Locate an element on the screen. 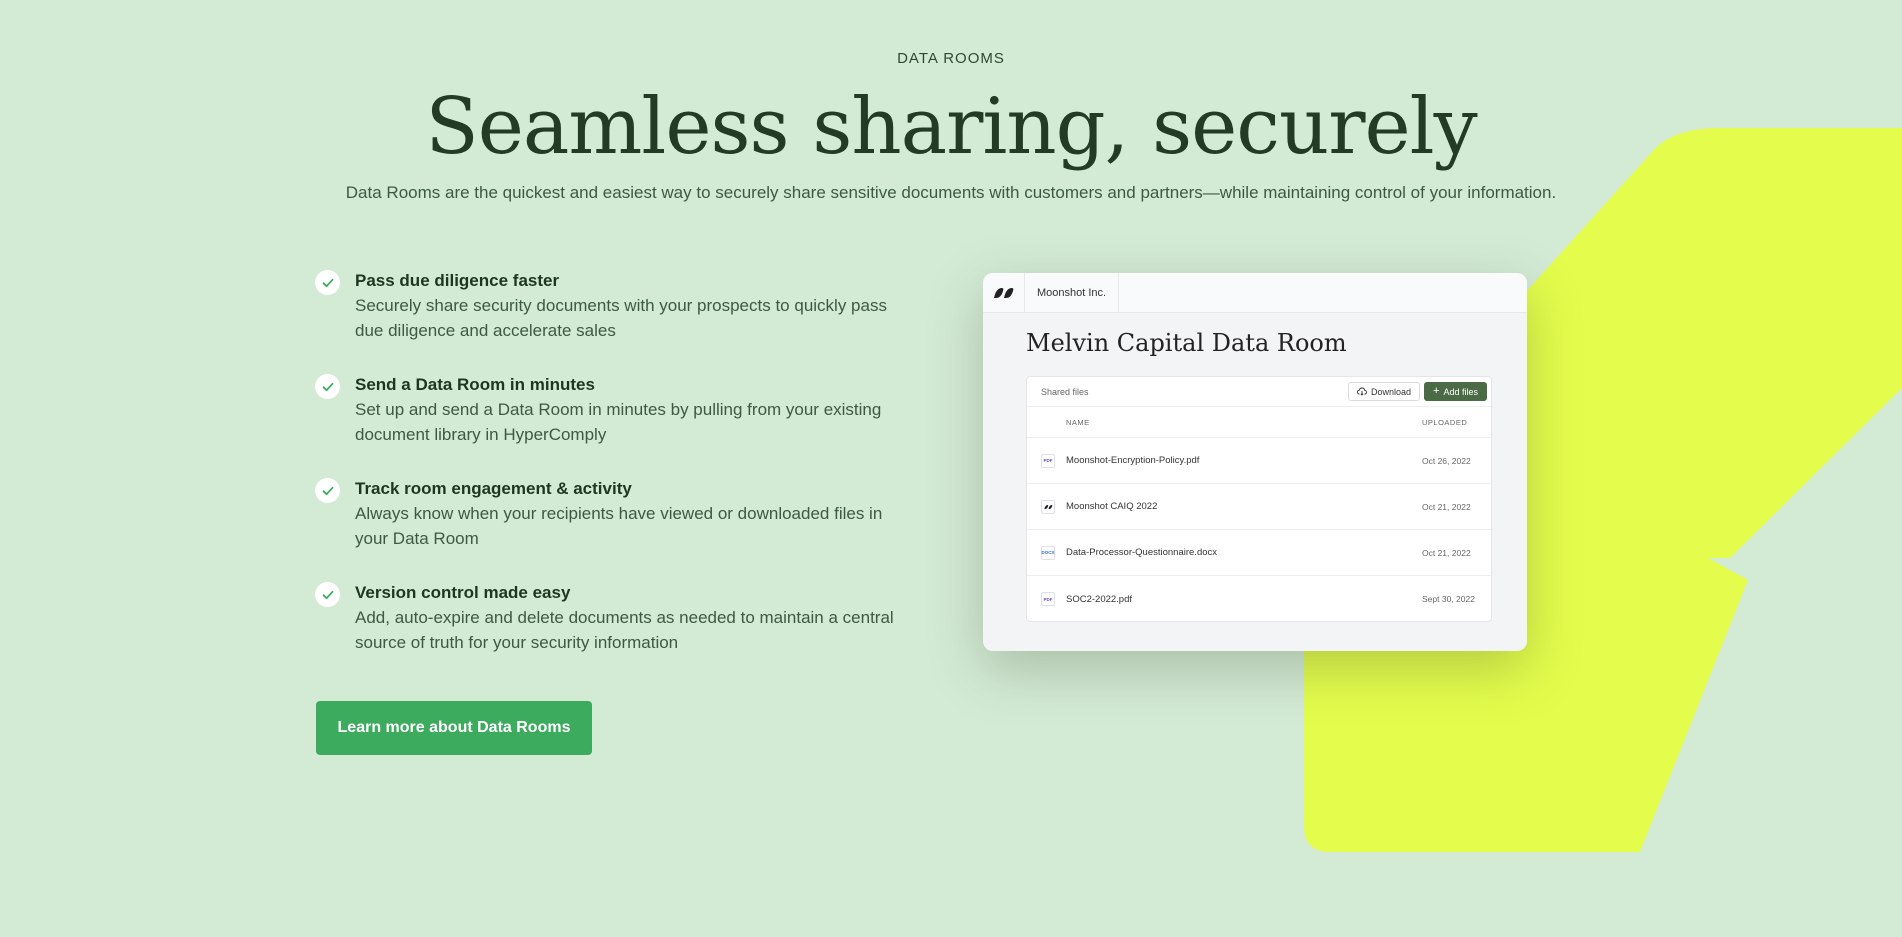 The width and height of the screenshot is (1902, 937). file-row: Moonshot CAIQ 2022 Oct 21, 2022 is located at coordinates (1259, 507).